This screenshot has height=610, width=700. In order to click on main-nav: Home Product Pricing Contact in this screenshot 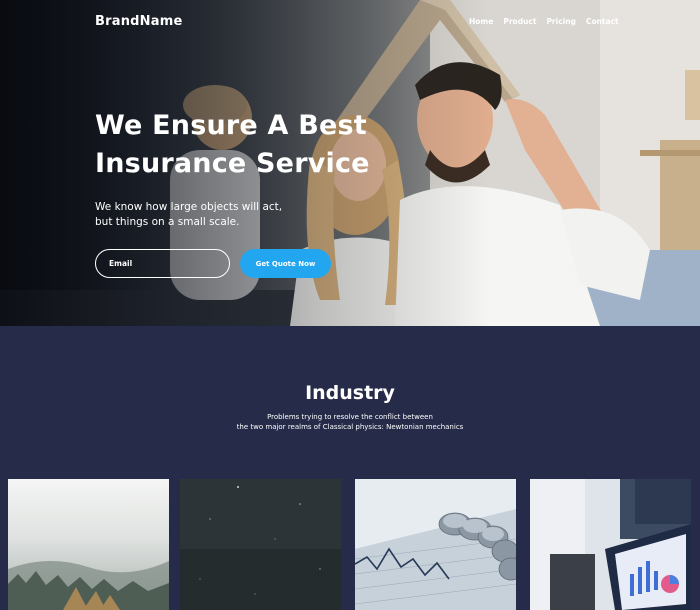, I will do `click(549, 21)`.